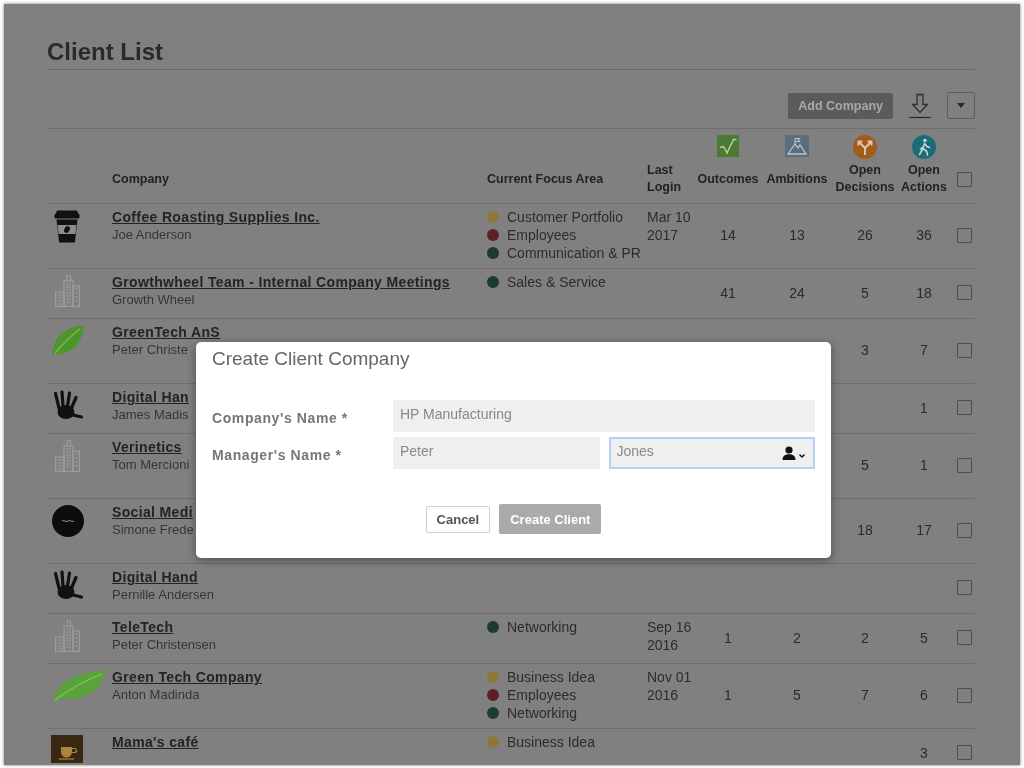  Describe the element at coordinates (150, 350) in the screenshot. I see `manager-name: Peter Christe` at that location.